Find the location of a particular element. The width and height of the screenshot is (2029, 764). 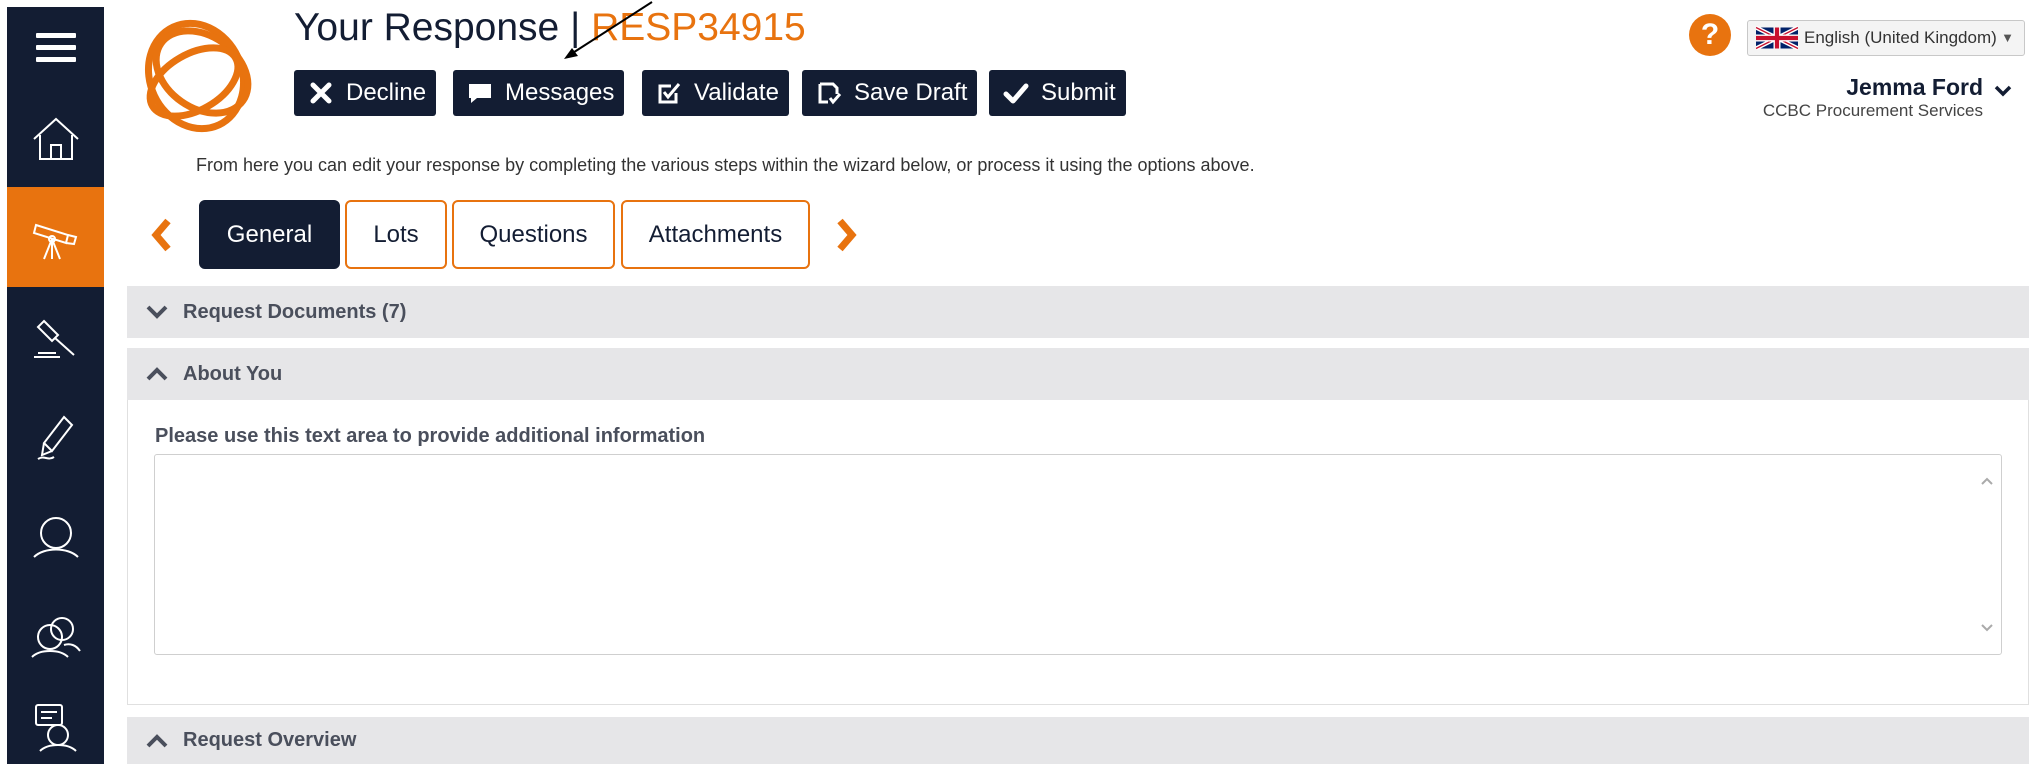

submit-button: Submit is located at coordinates (1057, 93).